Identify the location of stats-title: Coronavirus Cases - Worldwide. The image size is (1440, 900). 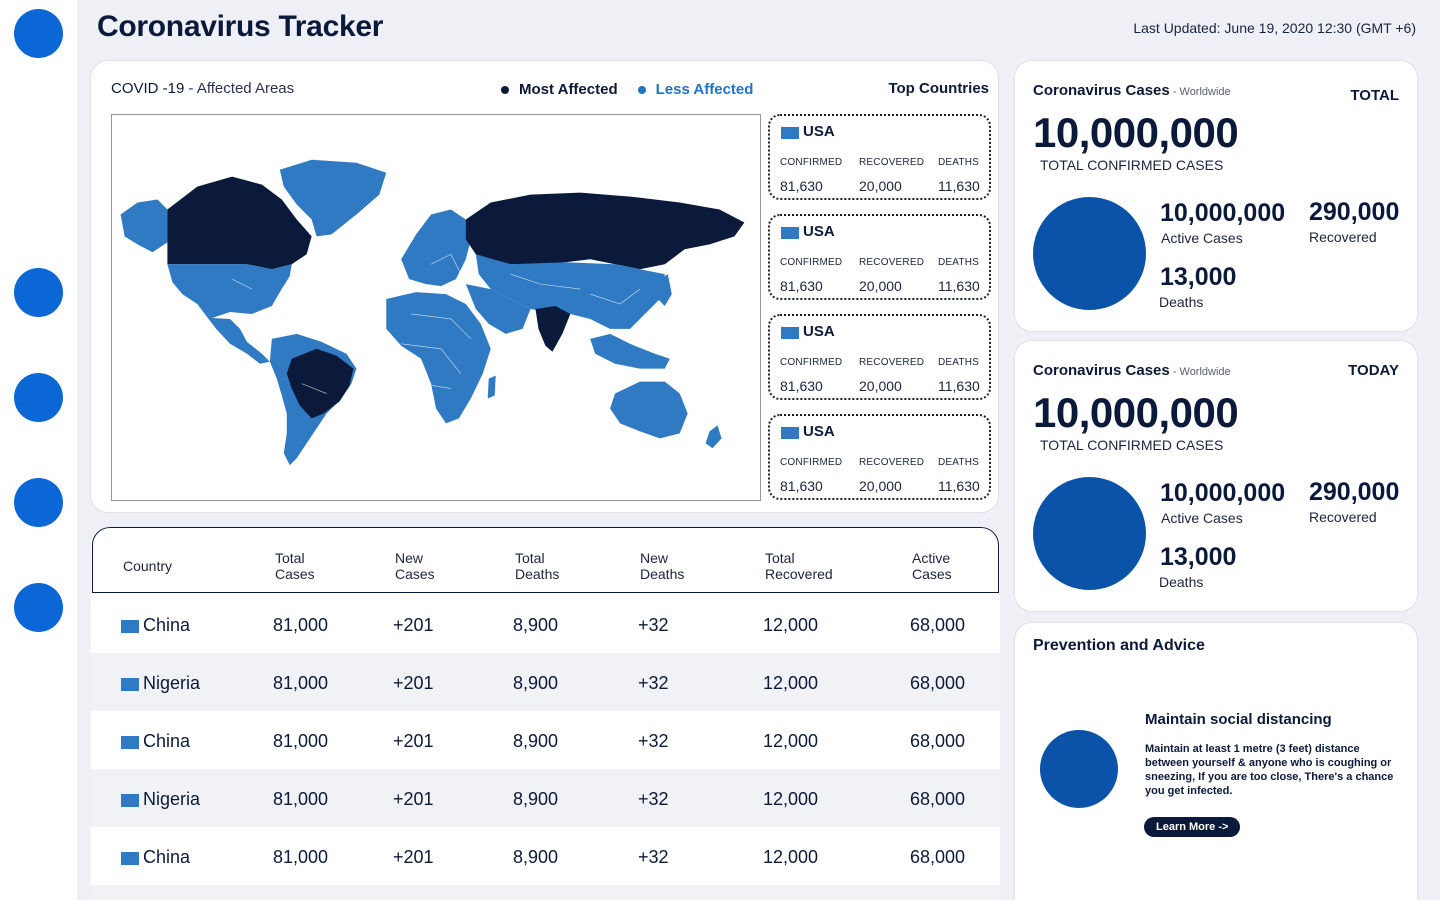
(1132, 90).